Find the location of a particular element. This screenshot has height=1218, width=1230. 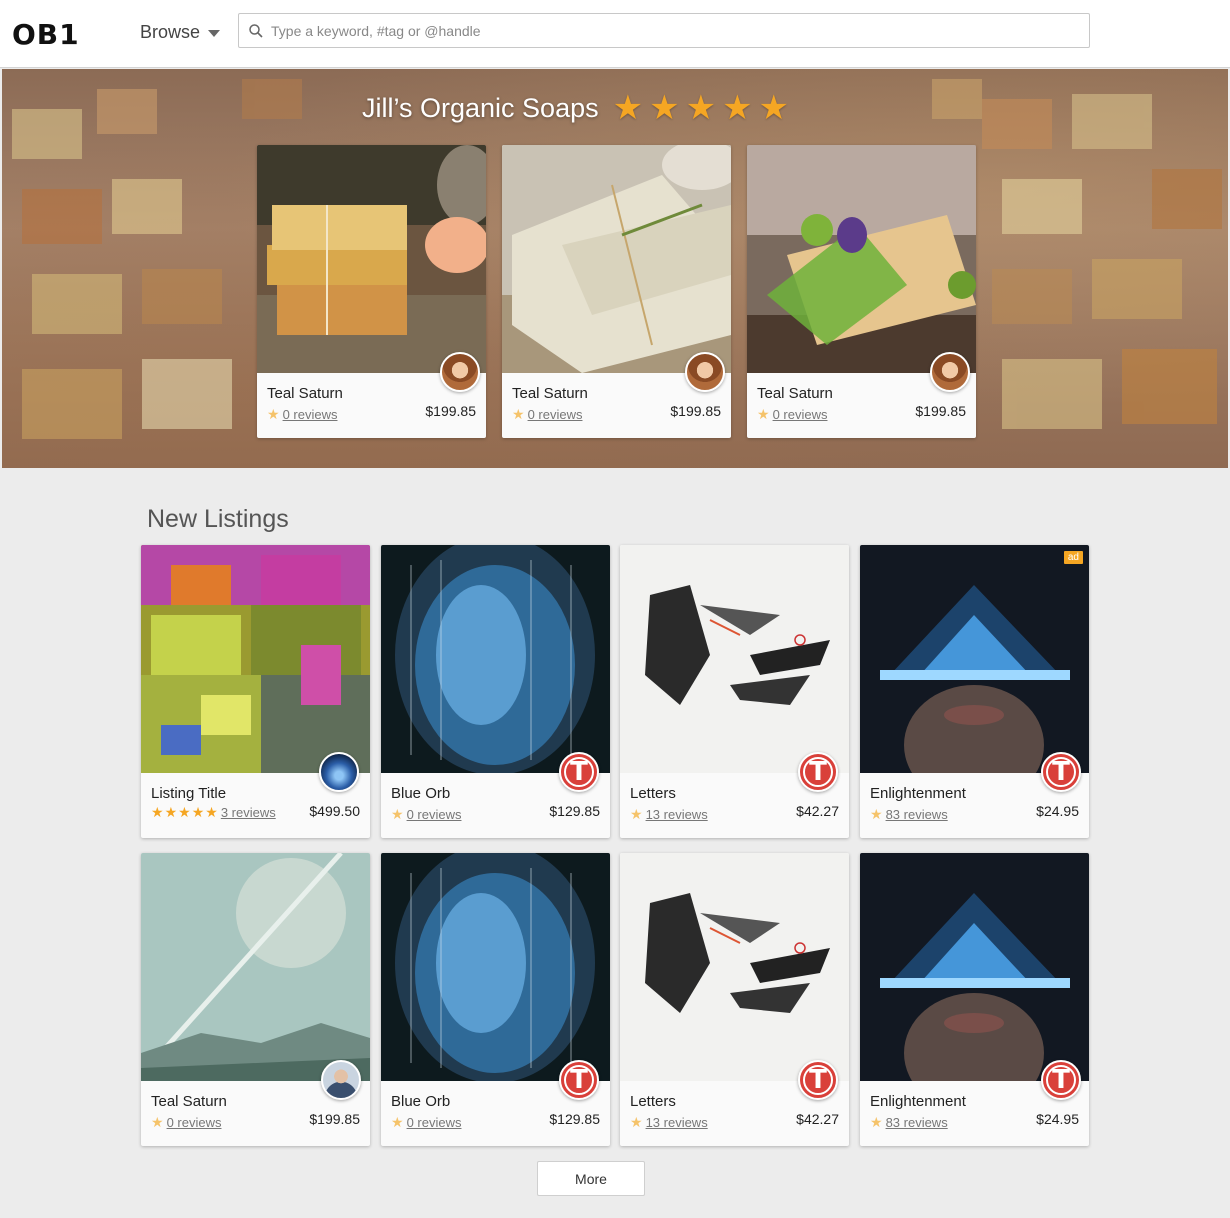

more-button: More is located at coordinates (591, 1178).